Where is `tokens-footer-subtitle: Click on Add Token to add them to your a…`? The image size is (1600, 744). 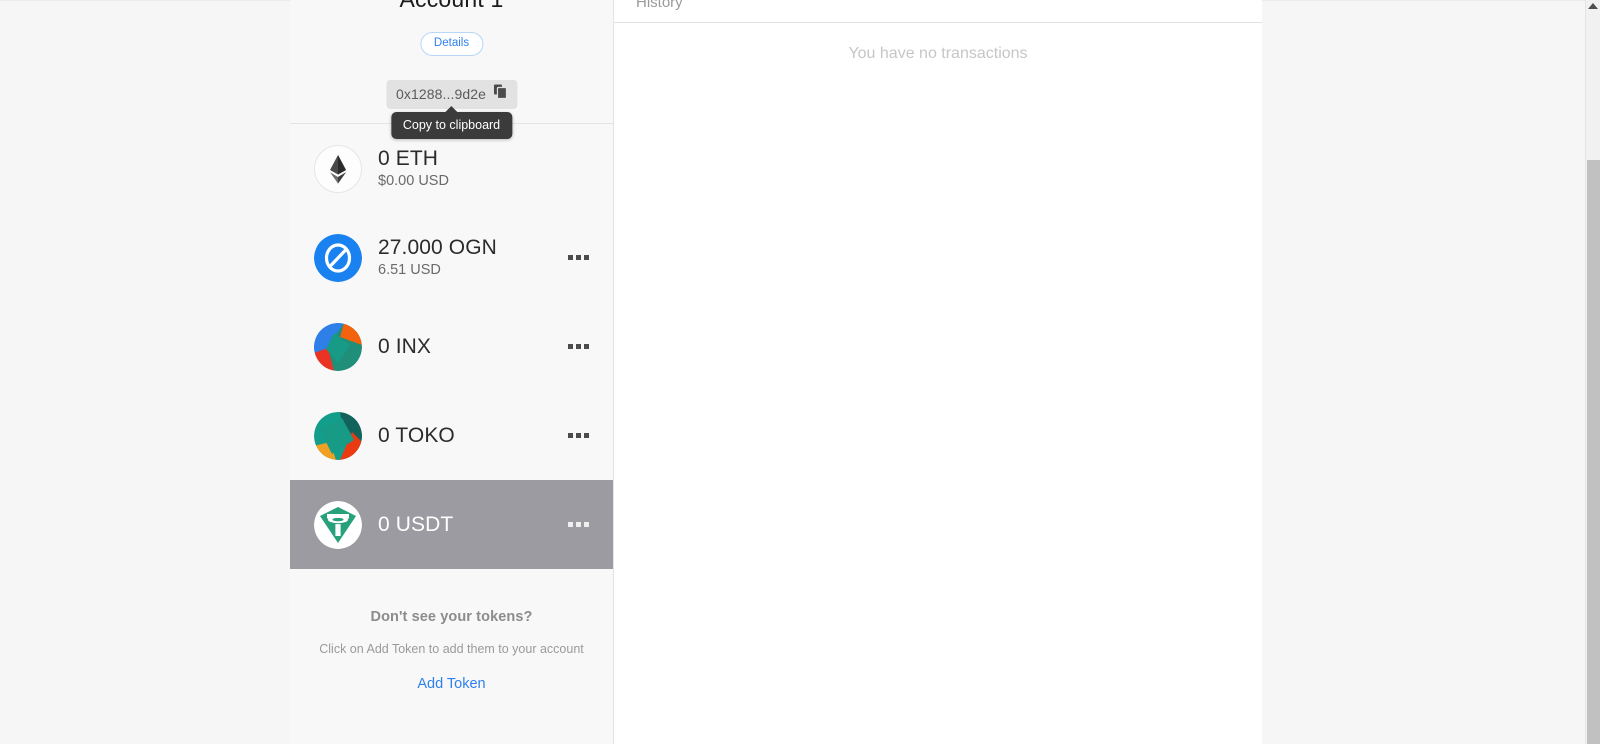 tokens-footer-subtitle: Click on Add Token to add them to your a… is located at coordinates (451, 649).